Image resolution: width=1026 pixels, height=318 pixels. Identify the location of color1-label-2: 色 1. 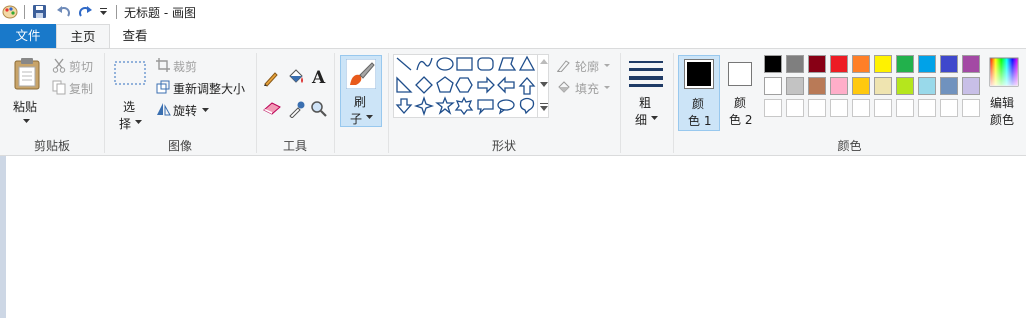
(700, 121).